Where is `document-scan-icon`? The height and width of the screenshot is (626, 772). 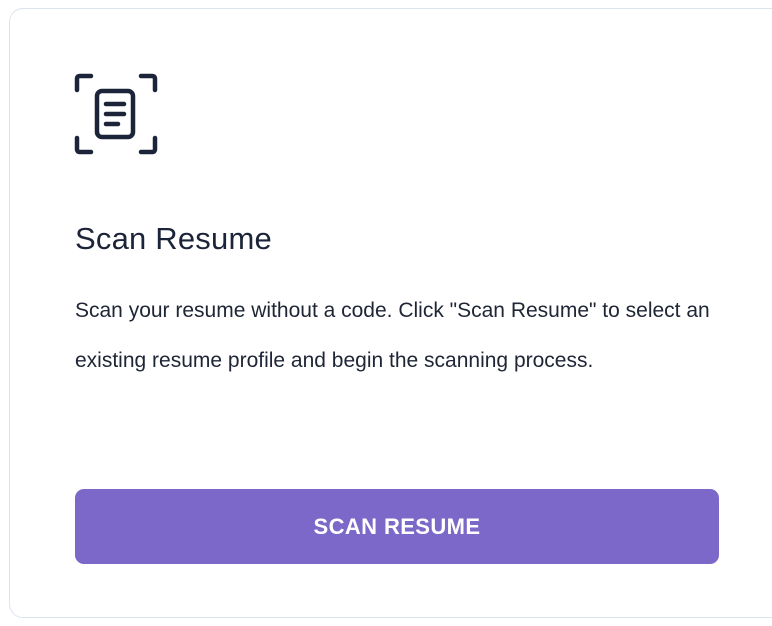 document-scan-icon is located at coordinates (116, 114).